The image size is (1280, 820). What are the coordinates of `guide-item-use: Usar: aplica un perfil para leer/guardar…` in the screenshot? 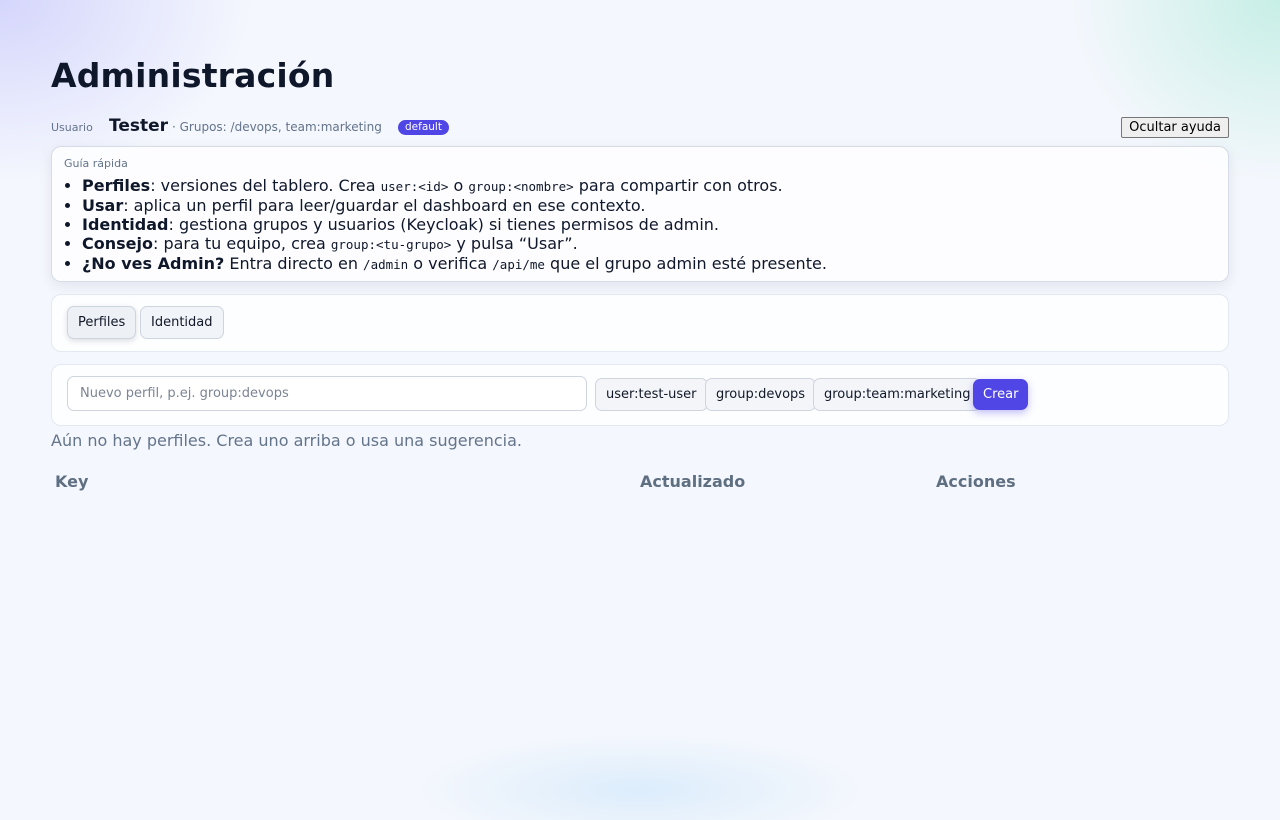 It's located at (454, 205).